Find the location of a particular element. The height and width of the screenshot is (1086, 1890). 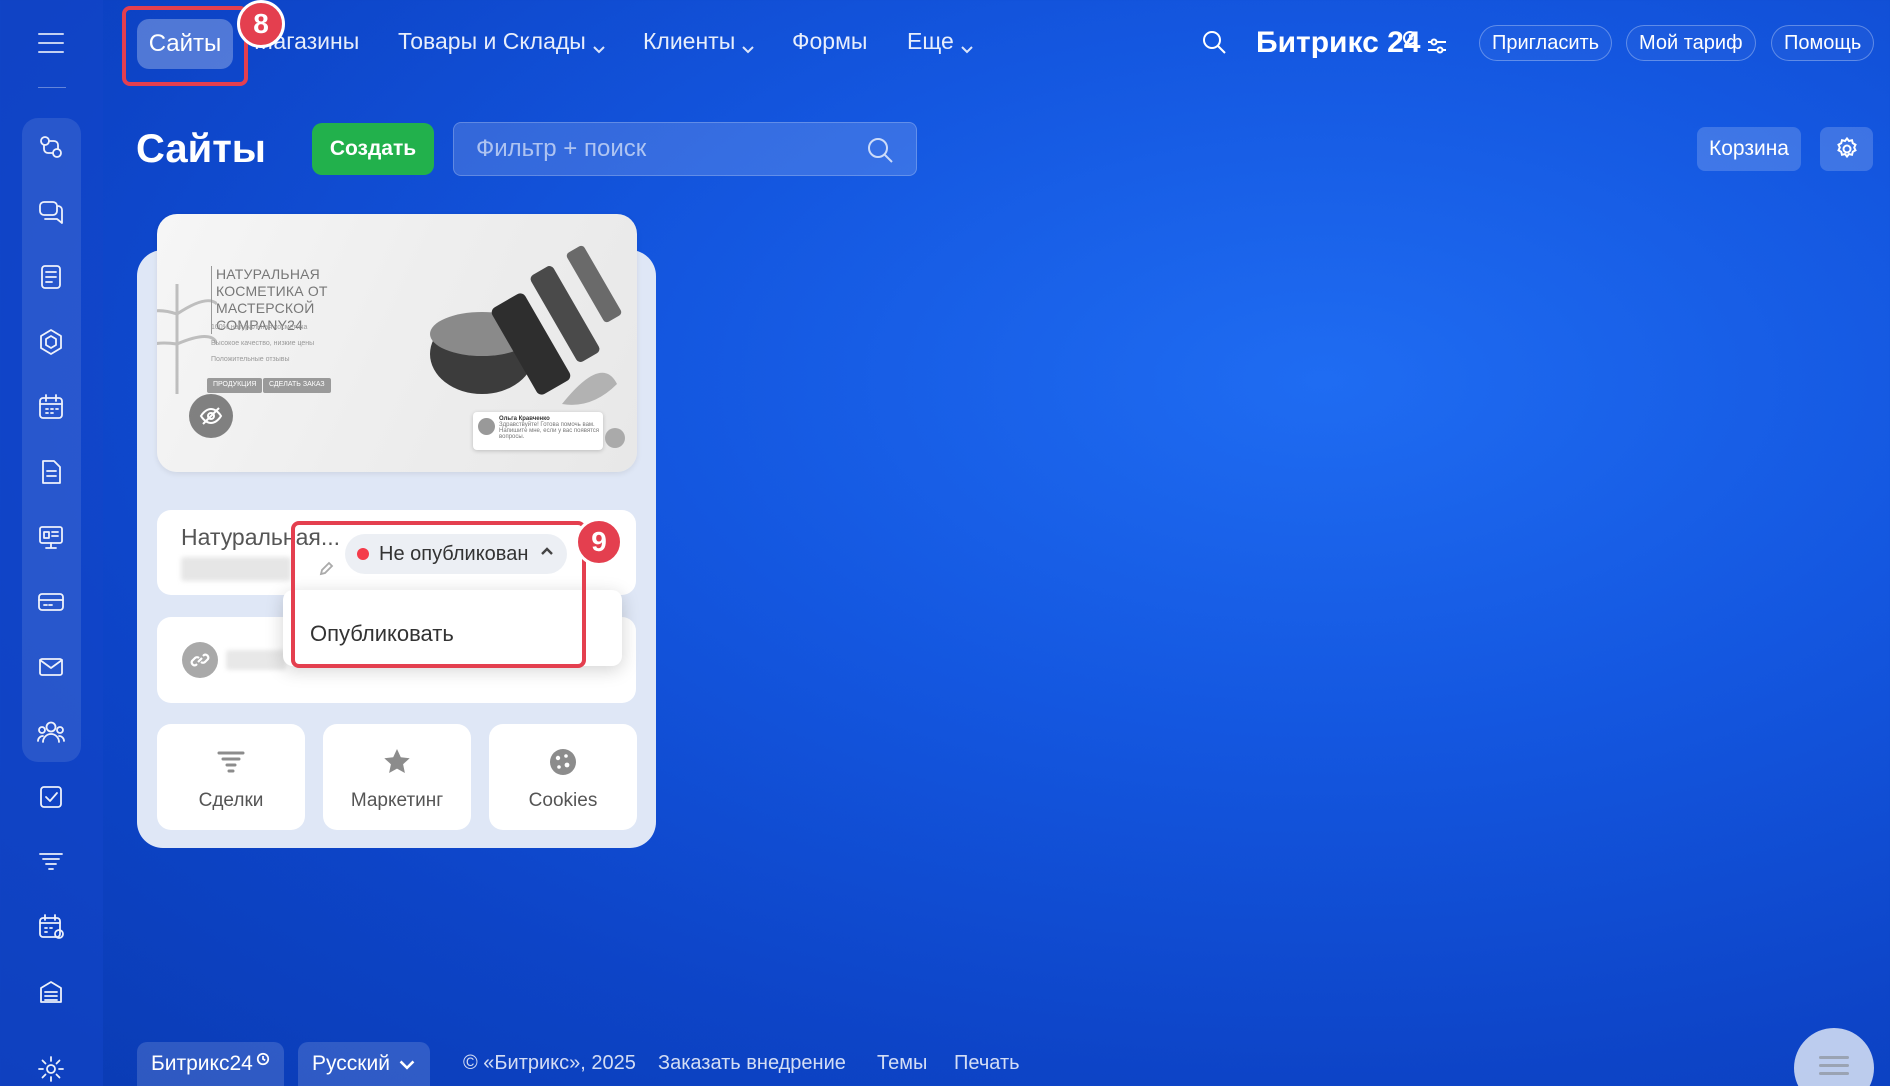

my-tariff-button: Мой тариф is located at coordinates (1691, 43).